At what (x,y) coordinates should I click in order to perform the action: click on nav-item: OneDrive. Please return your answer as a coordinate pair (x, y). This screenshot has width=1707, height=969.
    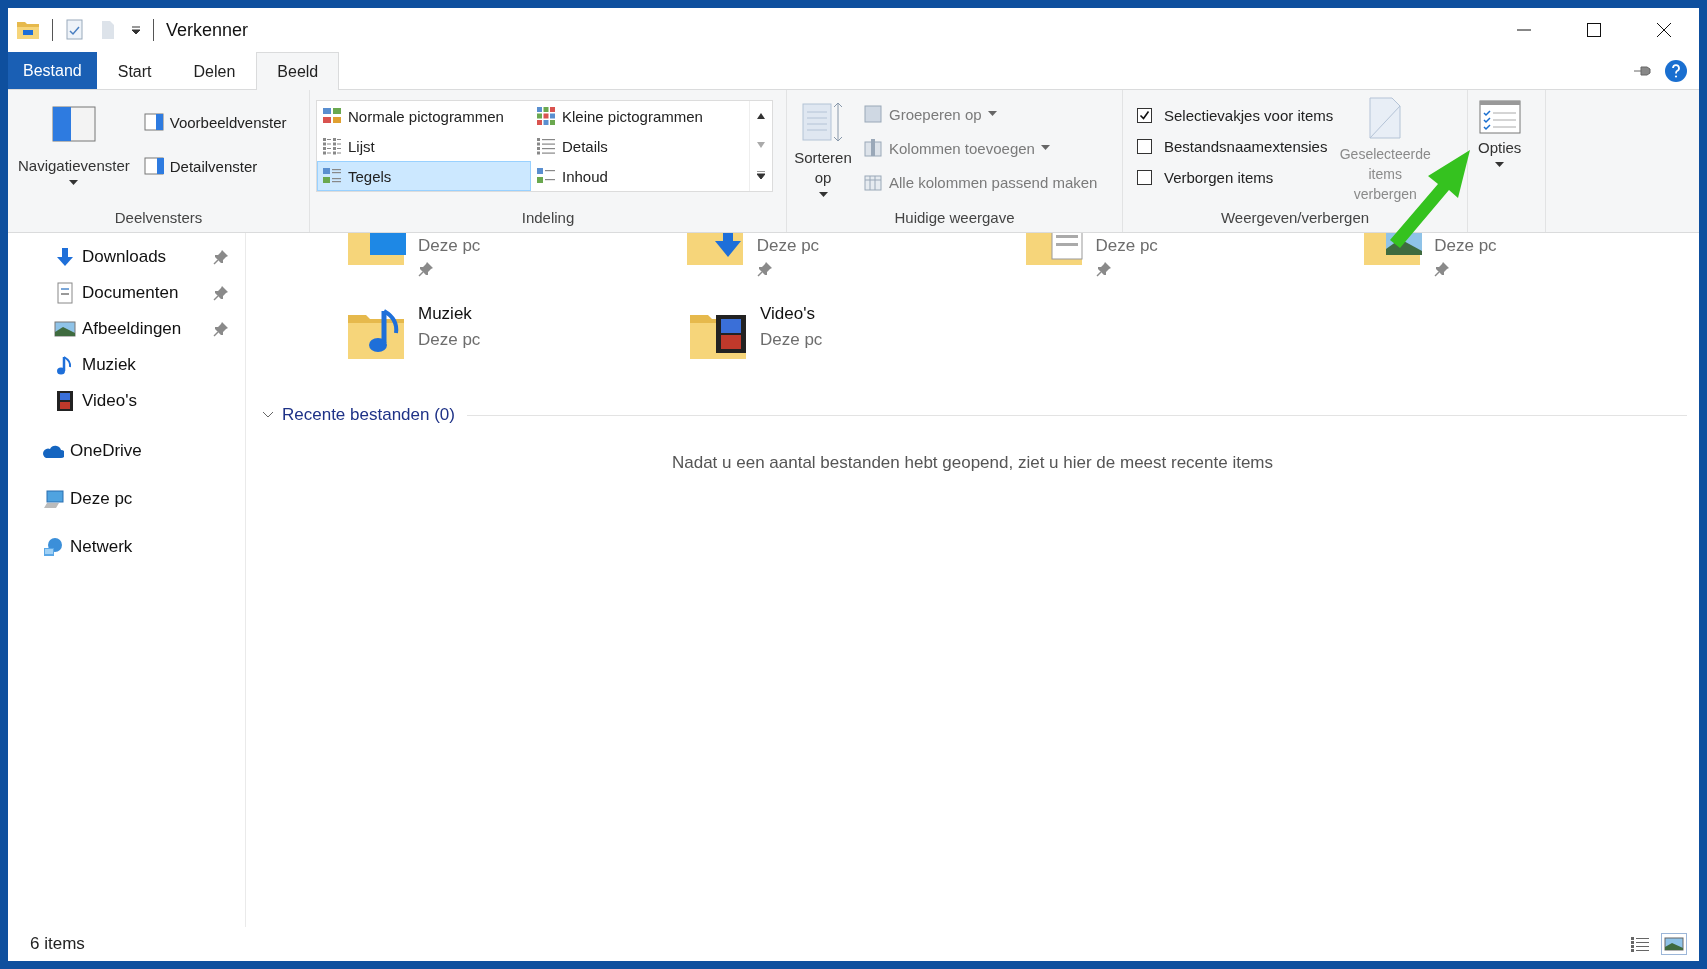
    Looking at the image, I should click on (126, 451).